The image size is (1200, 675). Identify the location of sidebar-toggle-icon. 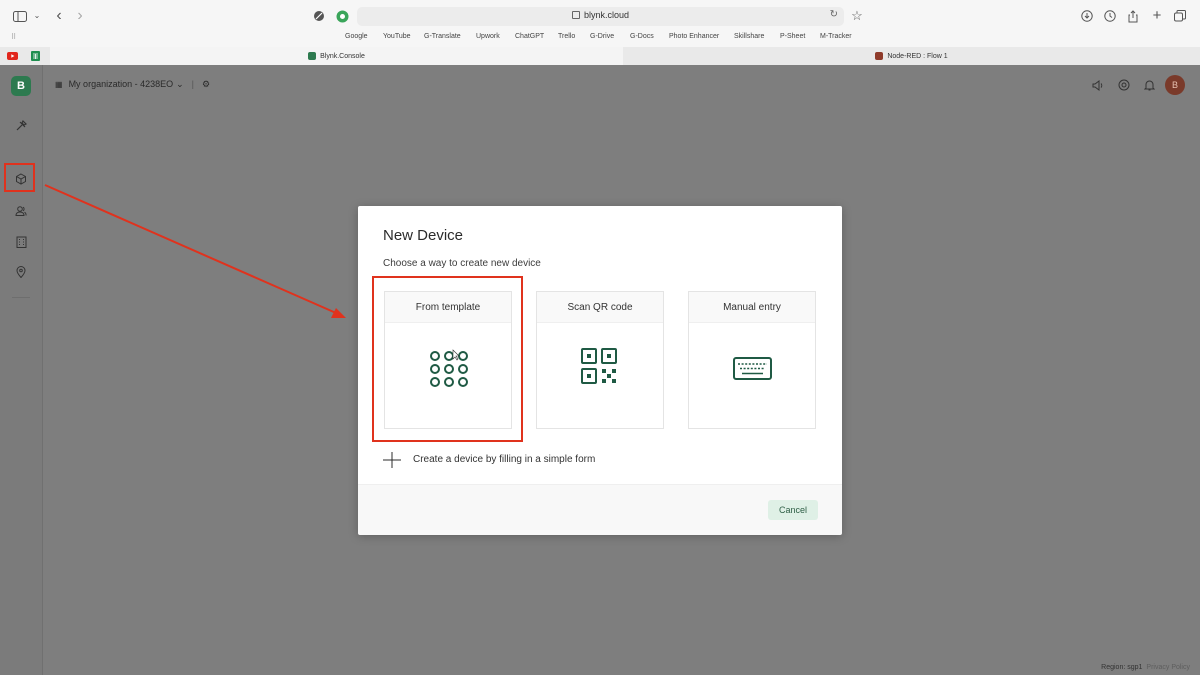
(20, 16).